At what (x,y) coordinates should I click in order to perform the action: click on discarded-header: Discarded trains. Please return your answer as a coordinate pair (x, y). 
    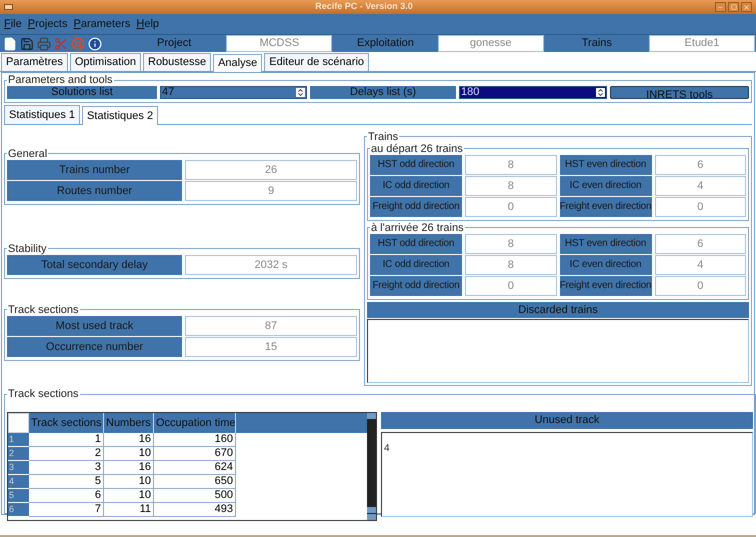
    Looking at the image, I should click on (558, 310).